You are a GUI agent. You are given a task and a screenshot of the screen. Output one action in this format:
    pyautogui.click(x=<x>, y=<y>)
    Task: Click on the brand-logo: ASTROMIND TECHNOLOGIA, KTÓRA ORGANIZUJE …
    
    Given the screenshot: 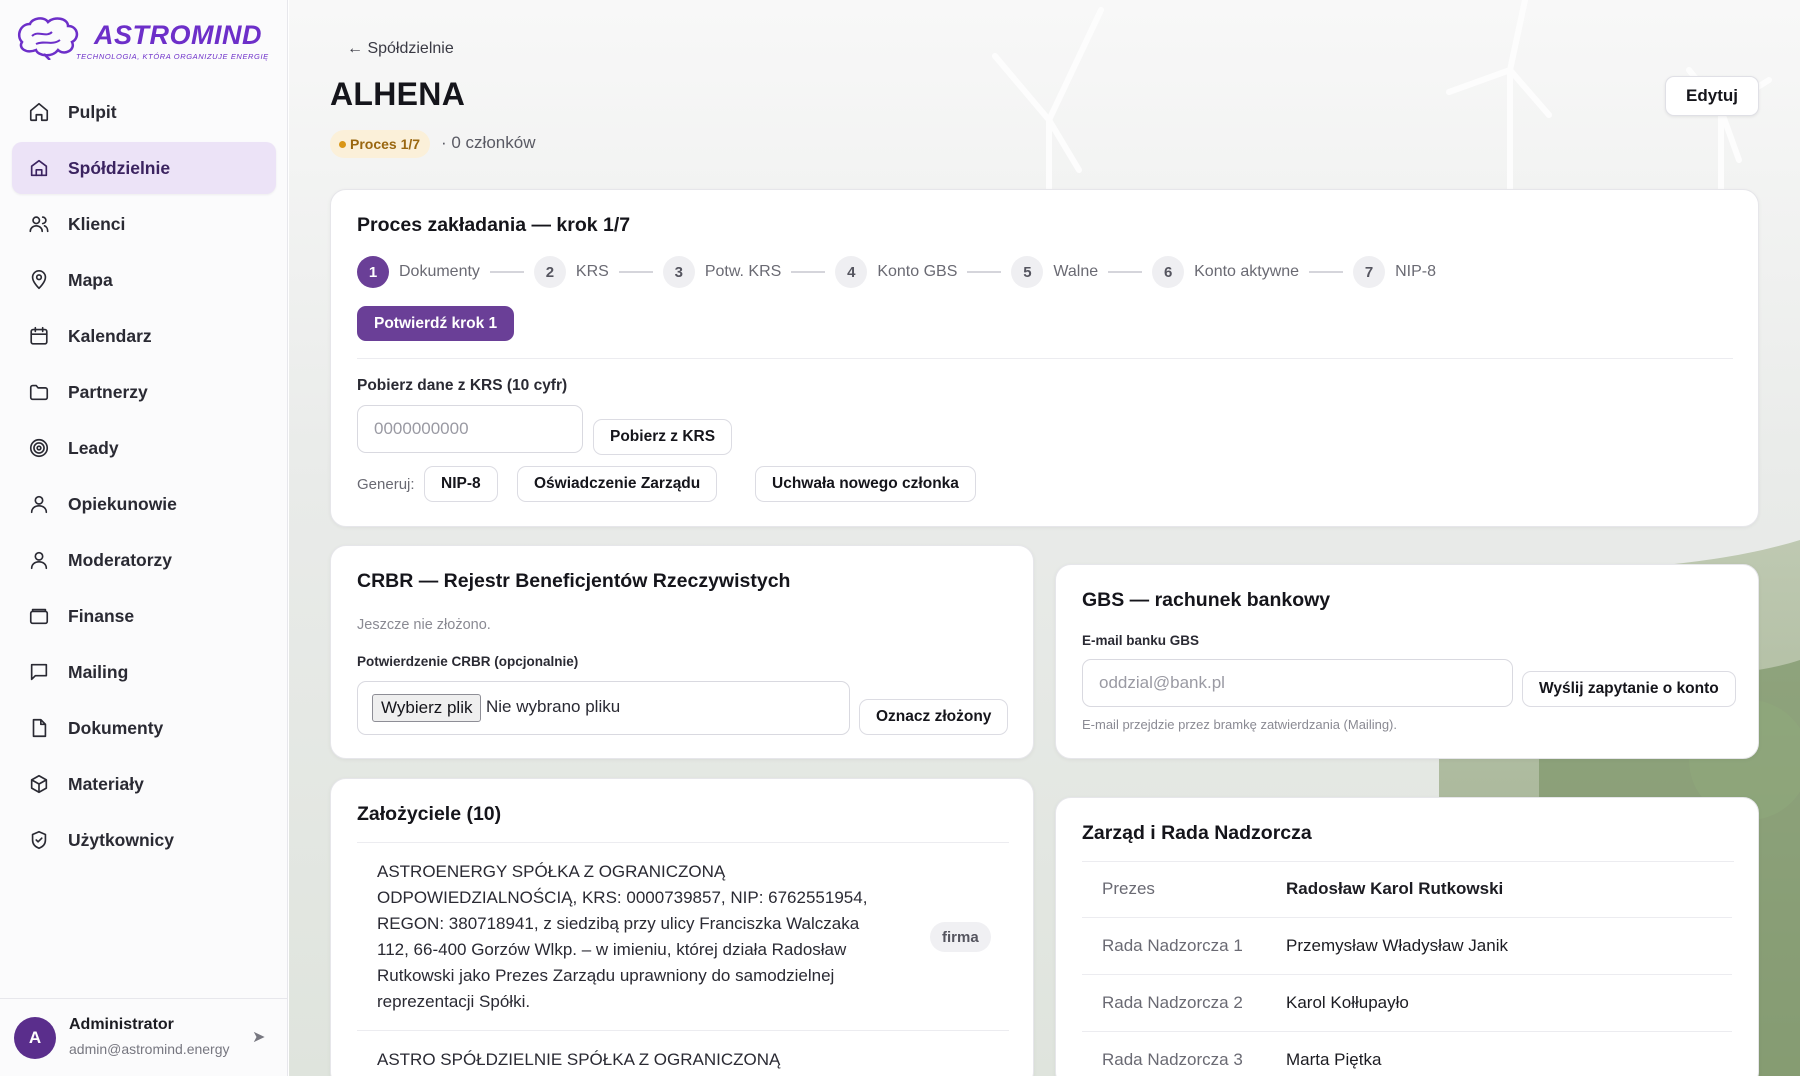 What is the action you would take?
    pyautogui.click(x=141, y=39)
    